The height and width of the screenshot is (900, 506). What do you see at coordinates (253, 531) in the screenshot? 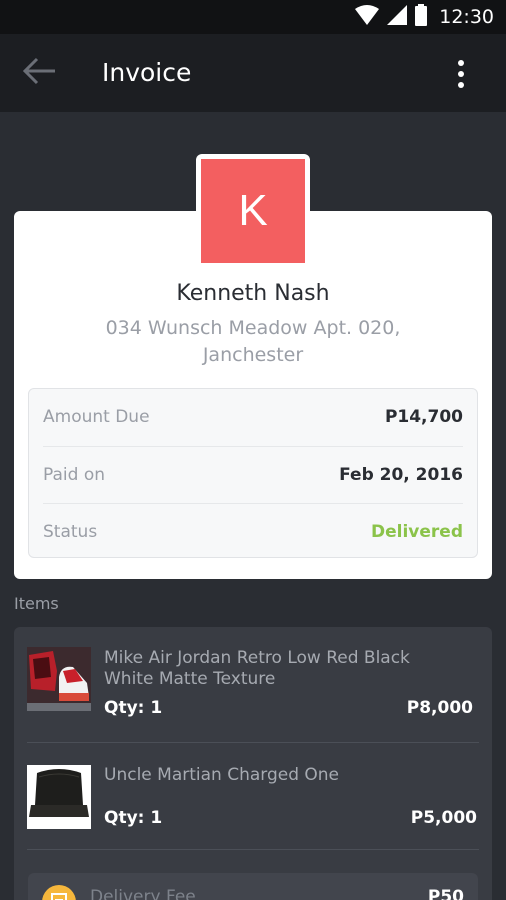
I see `status-row: Status Delivered` at bounding box center [253, 531].